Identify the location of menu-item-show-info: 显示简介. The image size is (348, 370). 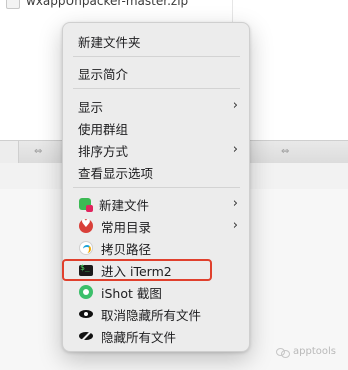
(156, 73).